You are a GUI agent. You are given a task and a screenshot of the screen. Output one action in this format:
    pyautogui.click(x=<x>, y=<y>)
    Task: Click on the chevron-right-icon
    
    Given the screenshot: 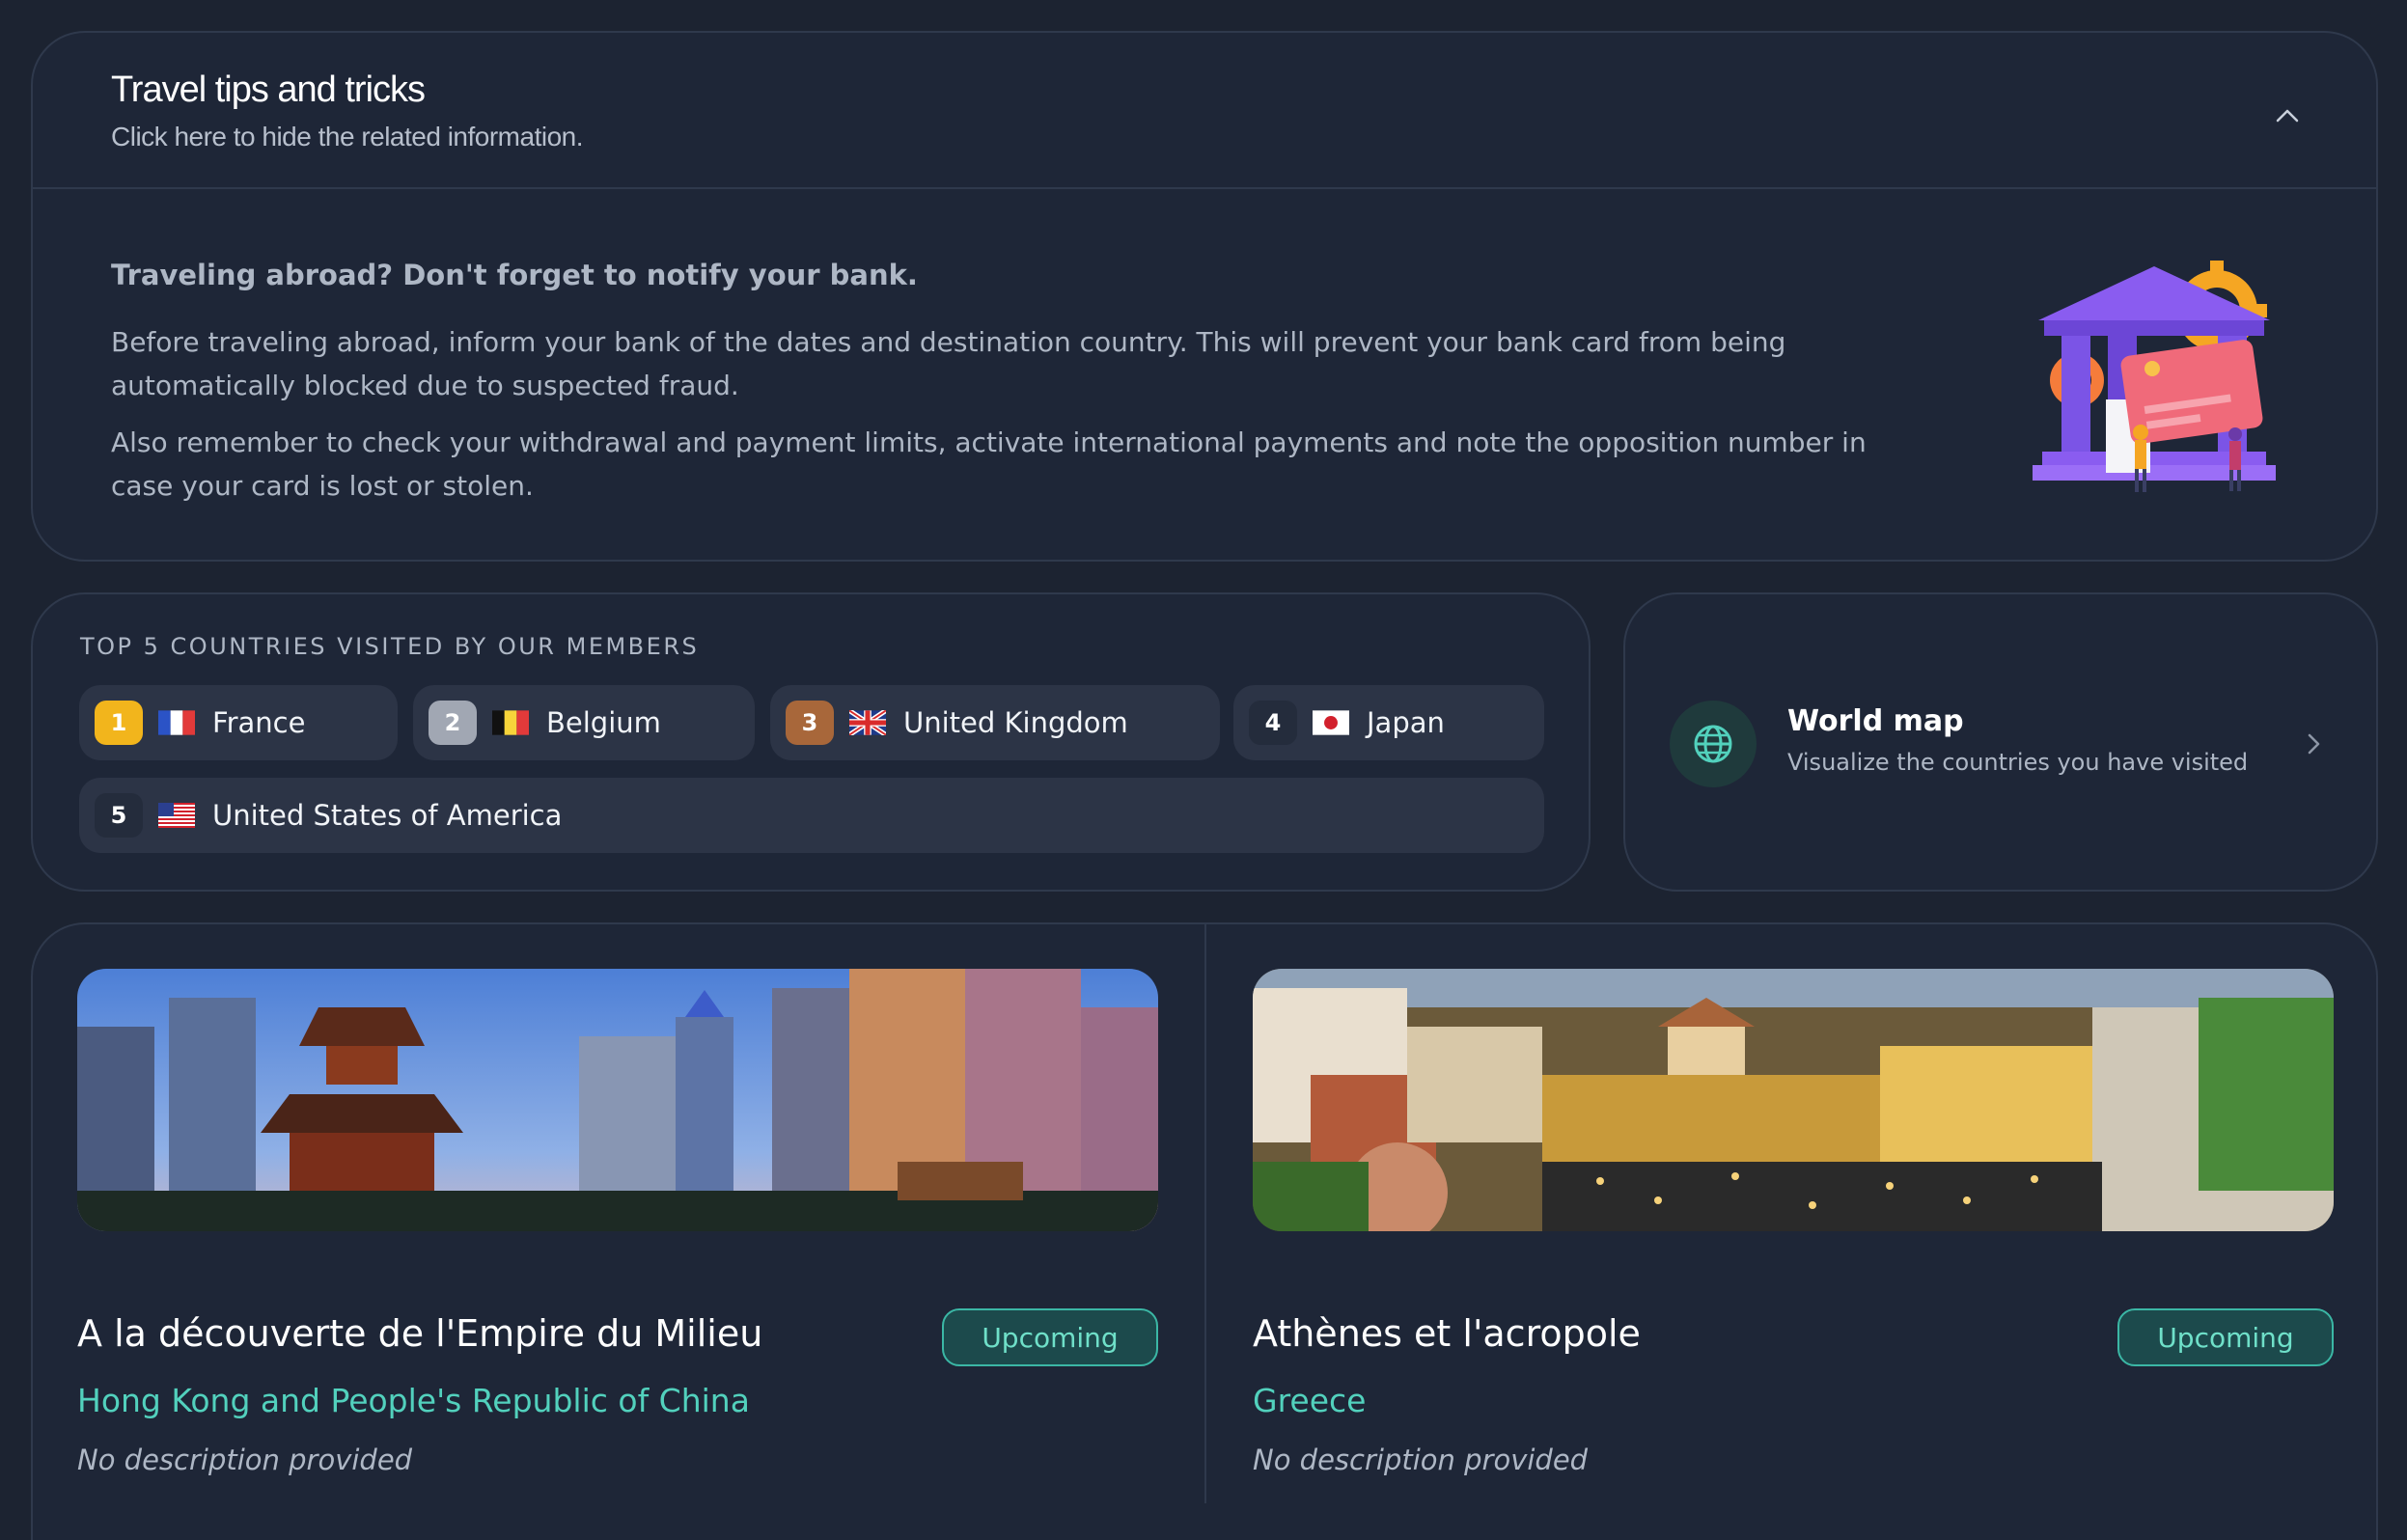 What is the action you would take?
    pyautogui.click(x=2314, y=744)
    